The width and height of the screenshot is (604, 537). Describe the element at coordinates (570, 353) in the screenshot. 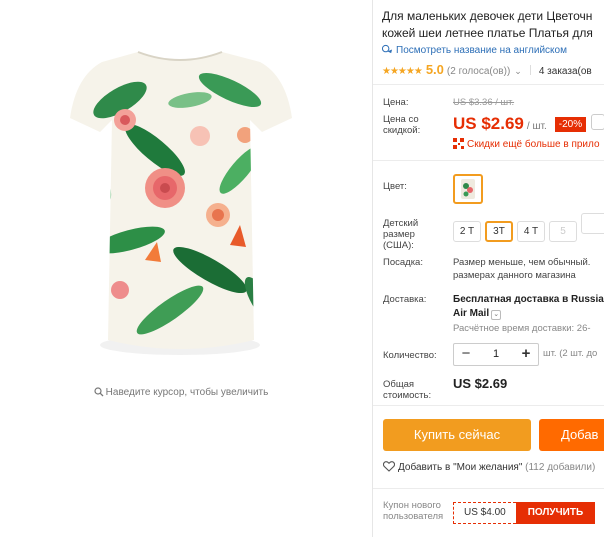

I see `quantity-note: шт. (2 шт. до` at that location.